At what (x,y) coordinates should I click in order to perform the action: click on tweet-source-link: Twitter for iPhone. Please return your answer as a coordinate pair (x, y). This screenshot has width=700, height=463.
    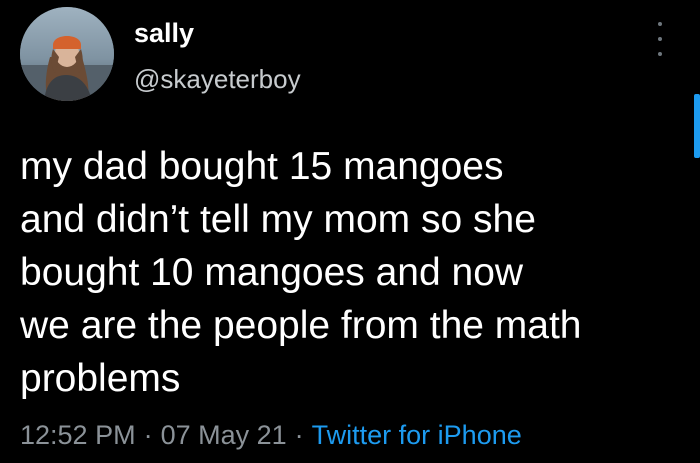
    Looking at the image, I should click on (417, 435).